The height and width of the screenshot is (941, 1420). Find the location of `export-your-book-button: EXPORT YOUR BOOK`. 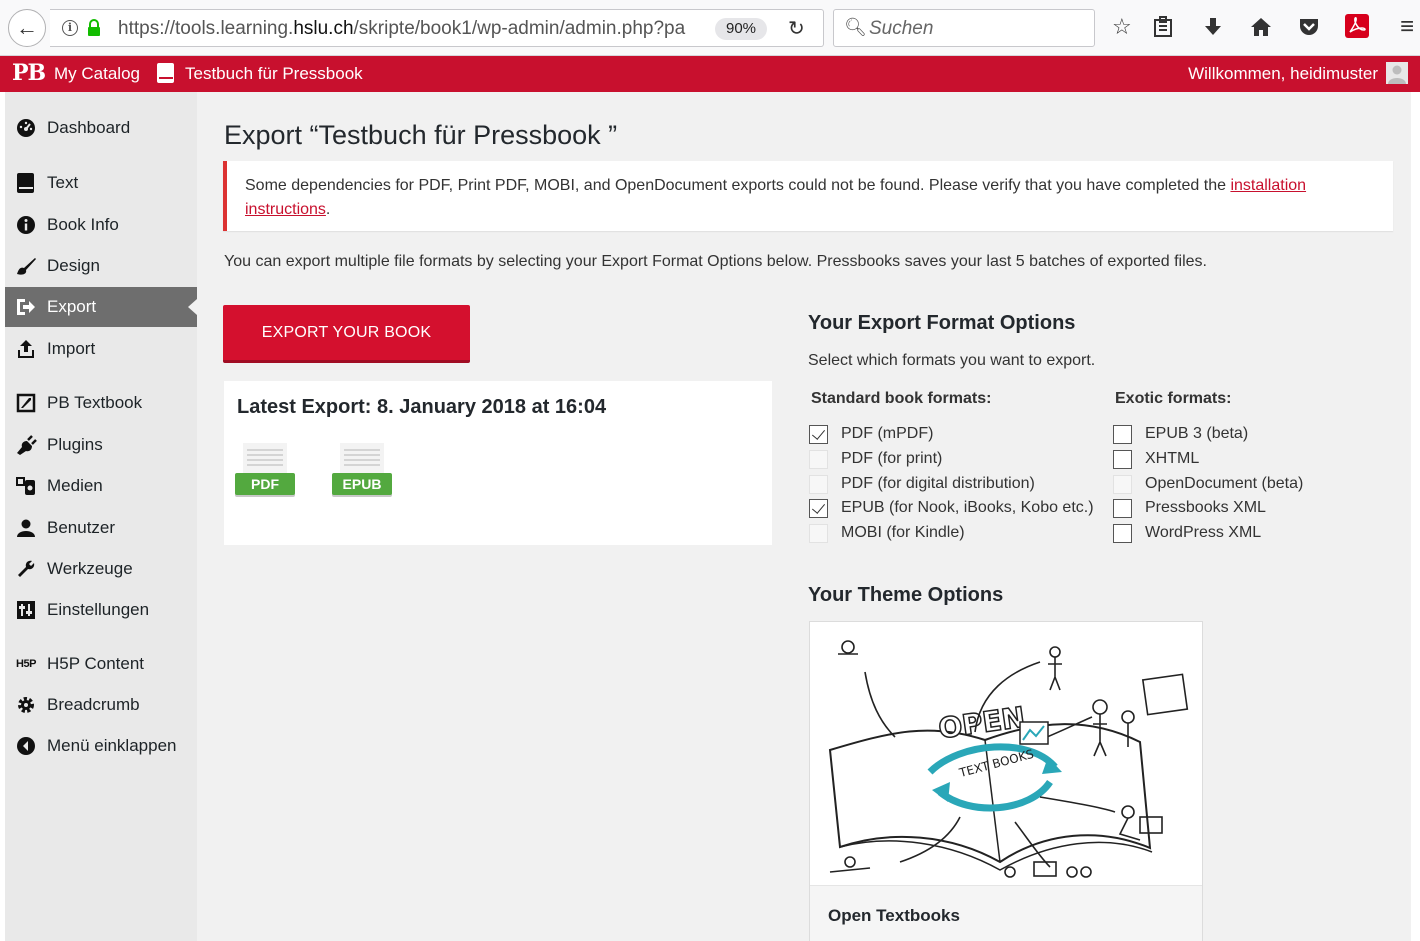

export-your-book-button: EXPORT YOUR BOOK is located at coordinates (346, 334).